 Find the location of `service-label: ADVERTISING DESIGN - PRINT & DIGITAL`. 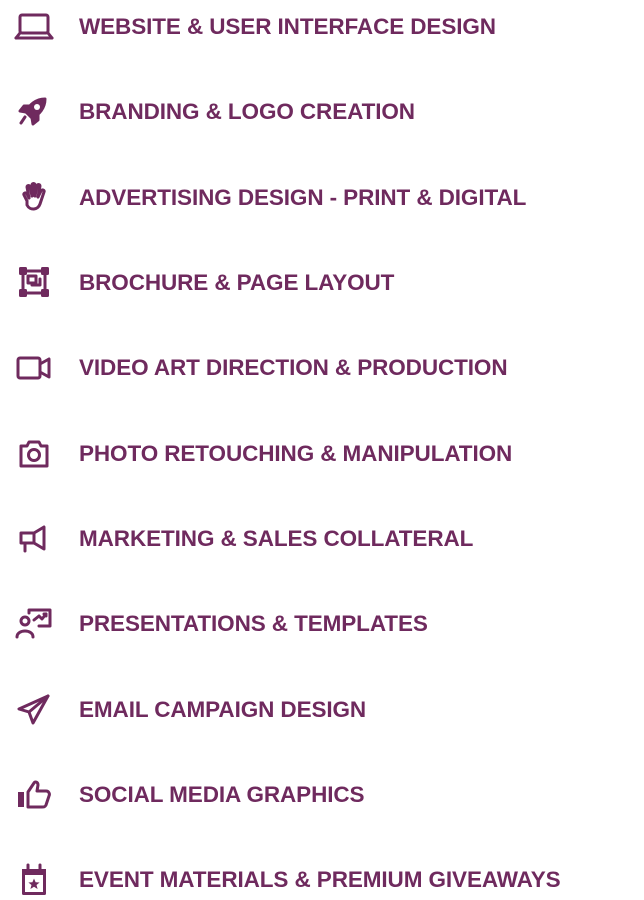

service-label: ADVERTISING DESIGN - PRINT & DIGITAL is located at coordinates (303, 197).